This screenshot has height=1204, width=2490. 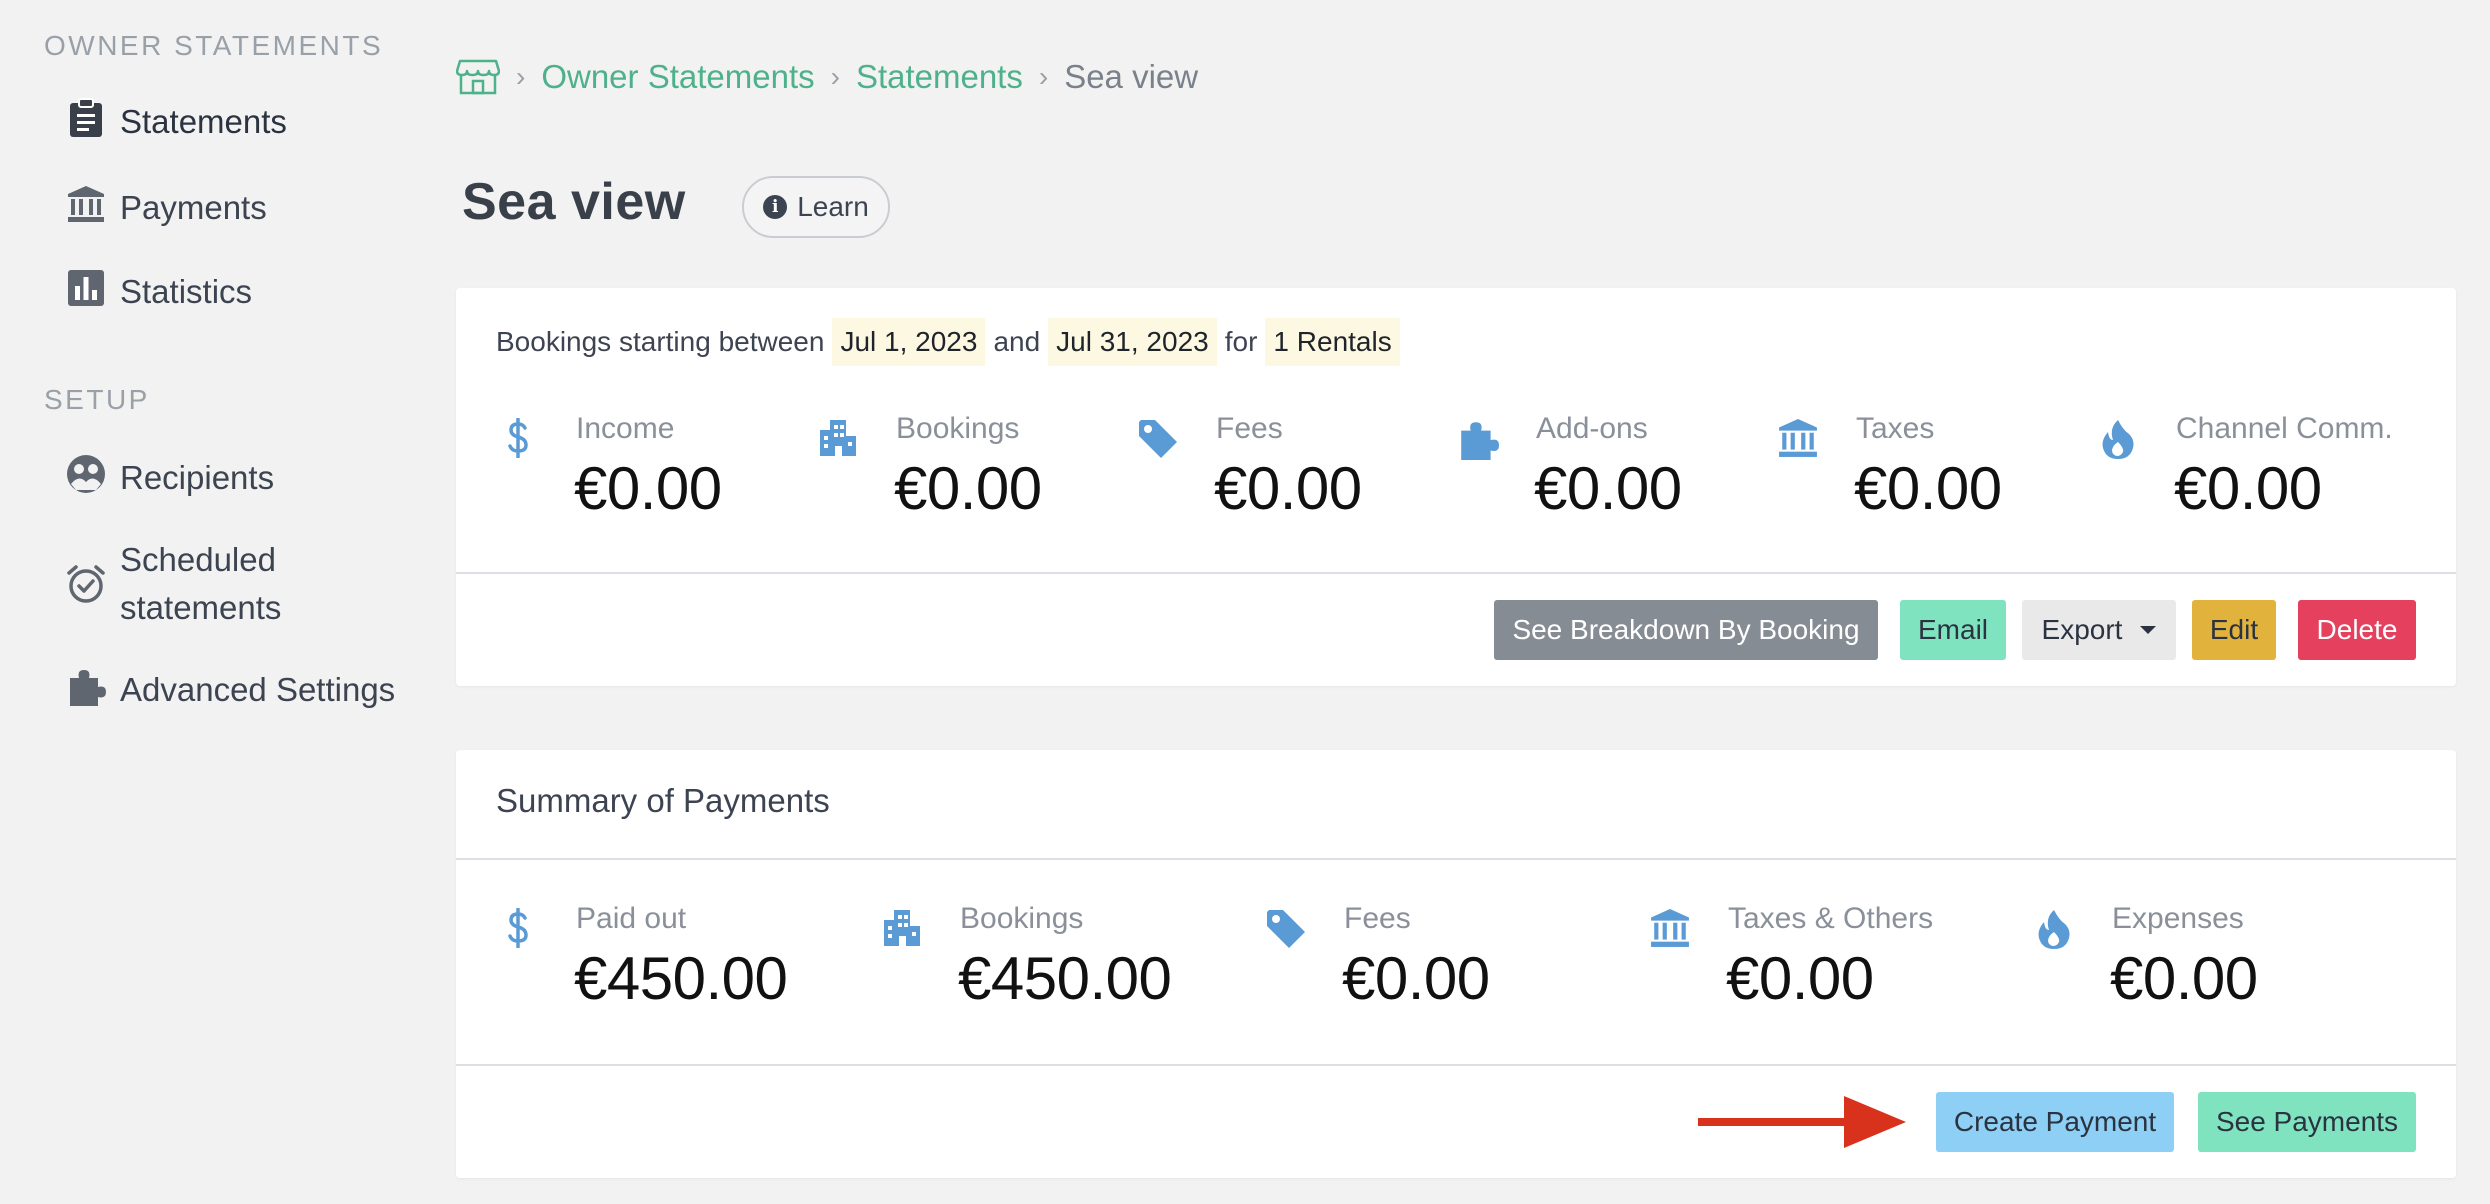 I want to click on see-payments-button: See Payments, so click(x=2307, y=1122).